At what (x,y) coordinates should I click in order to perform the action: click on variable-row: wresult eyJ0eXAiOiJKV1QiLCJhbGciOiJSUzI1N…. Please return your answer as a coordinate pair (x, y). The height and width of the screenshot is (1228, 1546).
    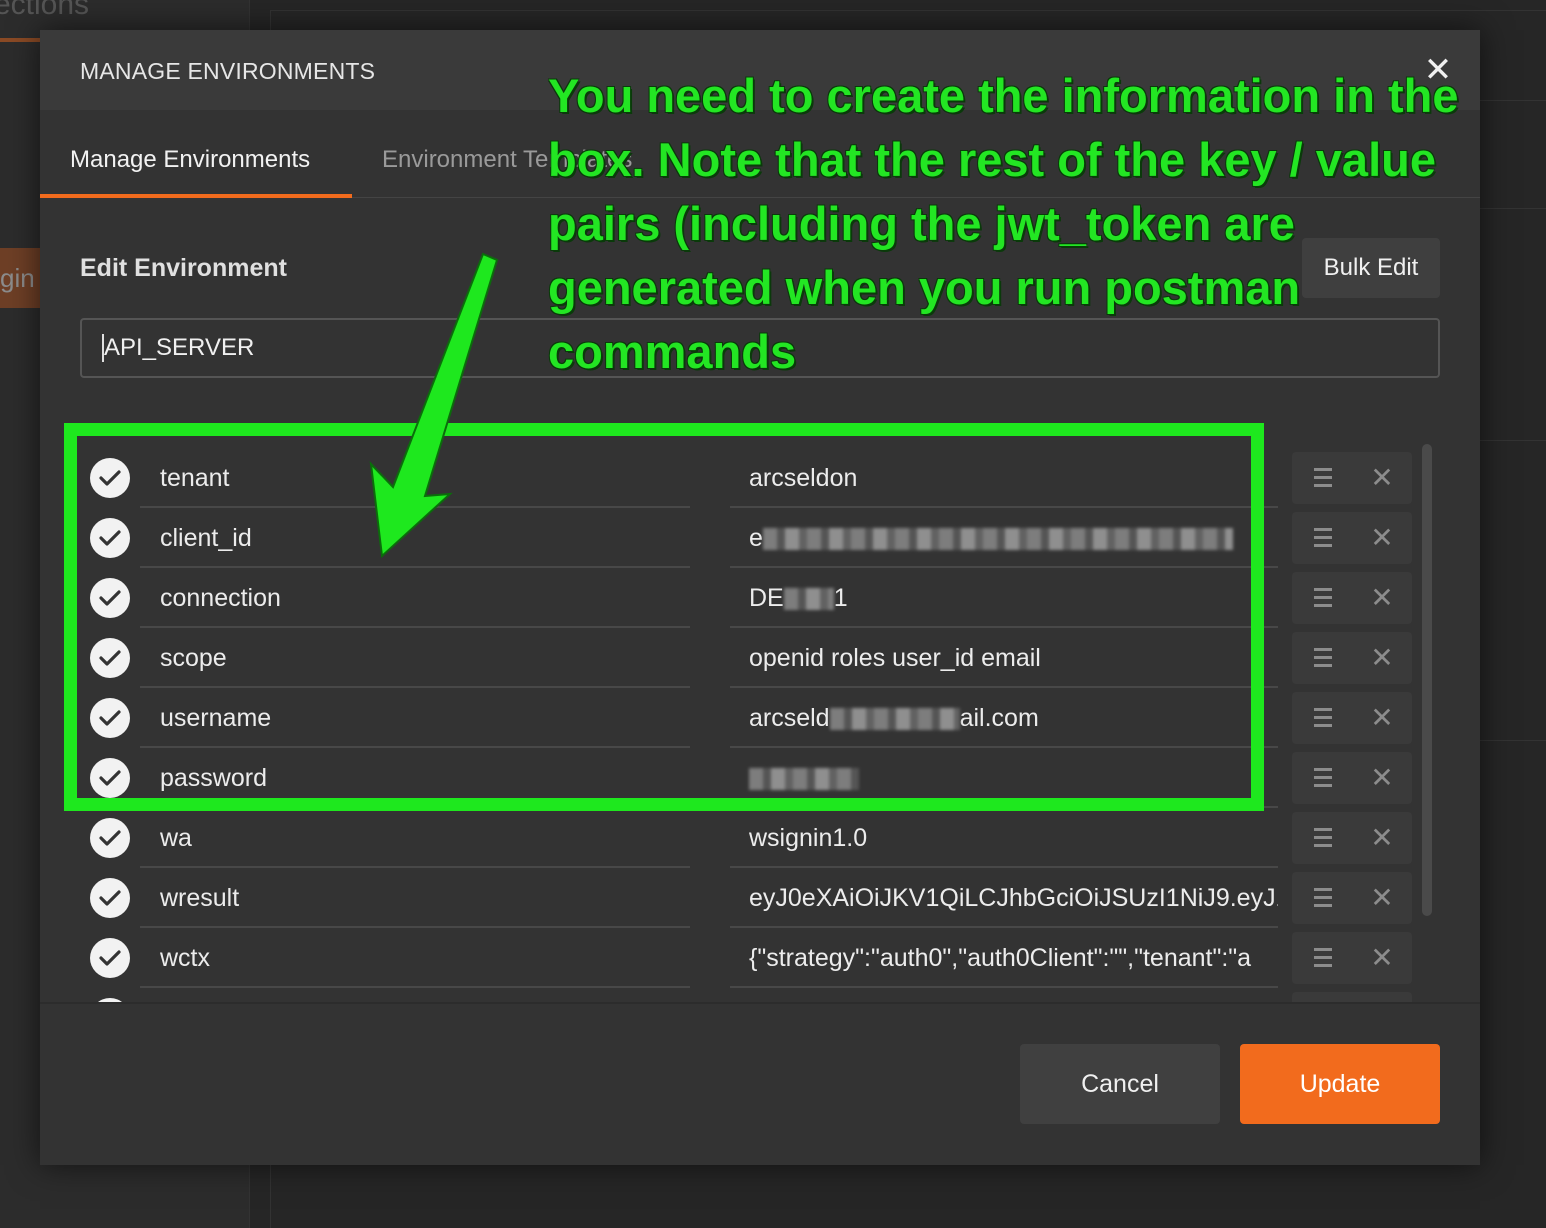
    Looking at the image, I should click on (760, 898).